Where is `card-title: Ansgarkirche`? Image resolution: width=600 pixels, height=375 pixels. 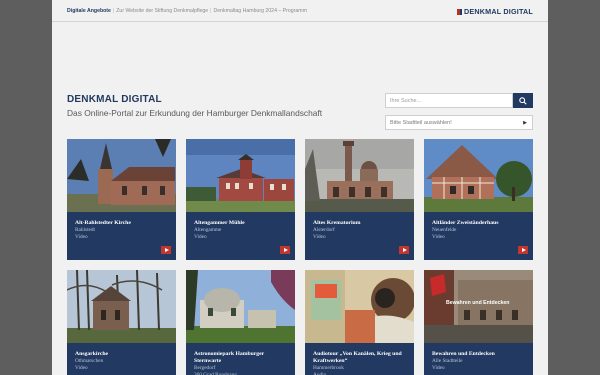
card-title: Ansgarkirche is located at coordinates (92, 354).